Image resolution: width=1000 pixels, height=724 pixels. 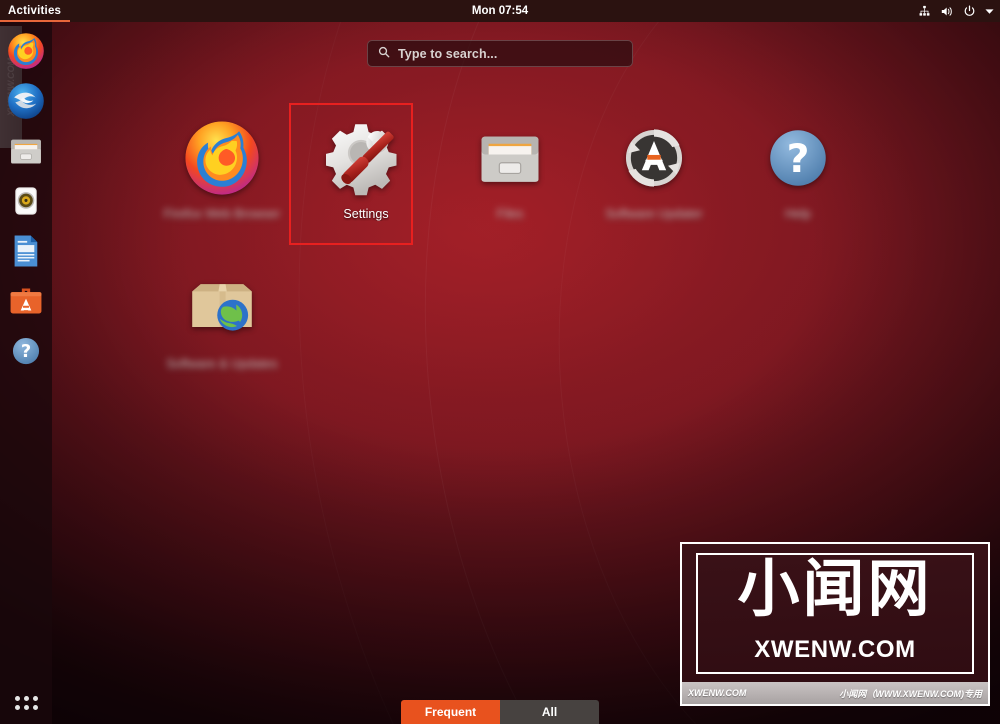 What do you see at coordinates (384, 54) in the screenshot?
I see `search-icon` at bounding box center [384, 54].